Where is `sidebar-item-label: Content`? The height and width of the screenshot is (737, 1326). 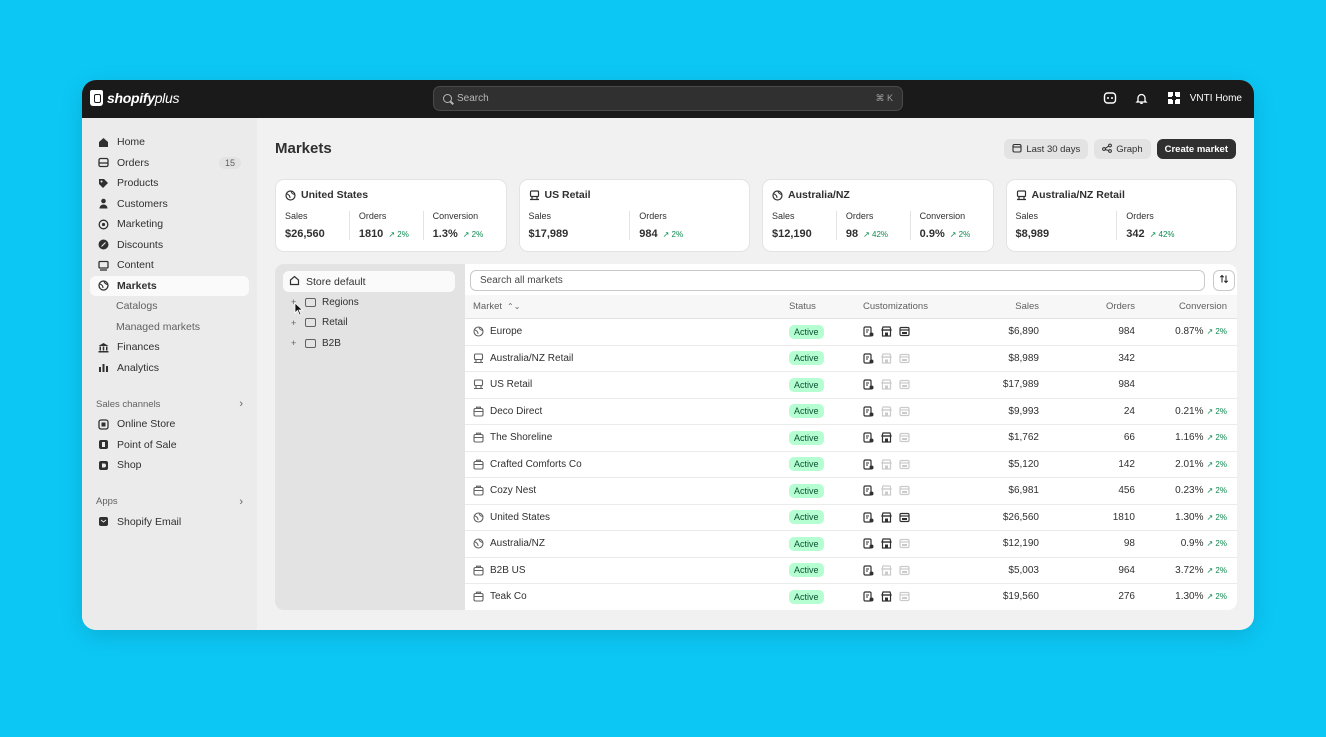 sidebar-item-label: Content is located at coordinates (135, 265).